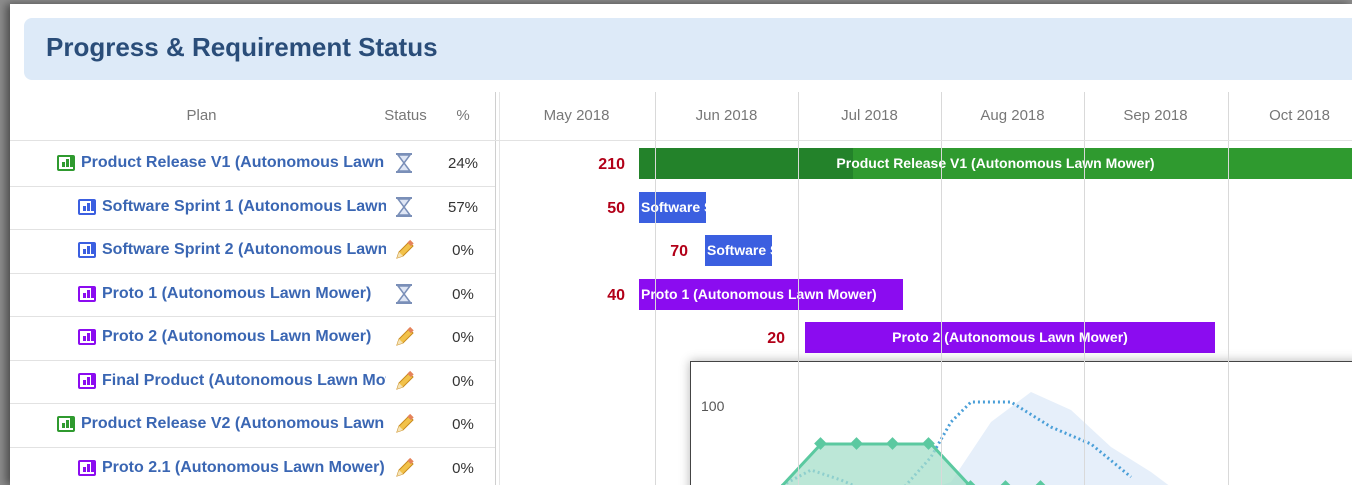 The image size is (1352, 485). I want to click on gantt-bar: Proto 2 (Autonomous Lawn Mower), so click(1010, 337).